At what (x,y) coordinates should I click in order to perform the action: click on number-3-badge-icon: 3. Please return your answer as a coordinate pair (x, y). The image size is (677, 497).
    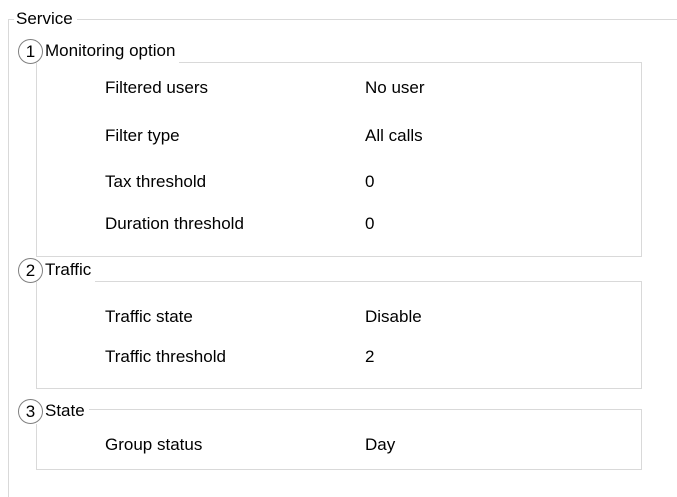
    Looking at the image, I should click on (30, 411).